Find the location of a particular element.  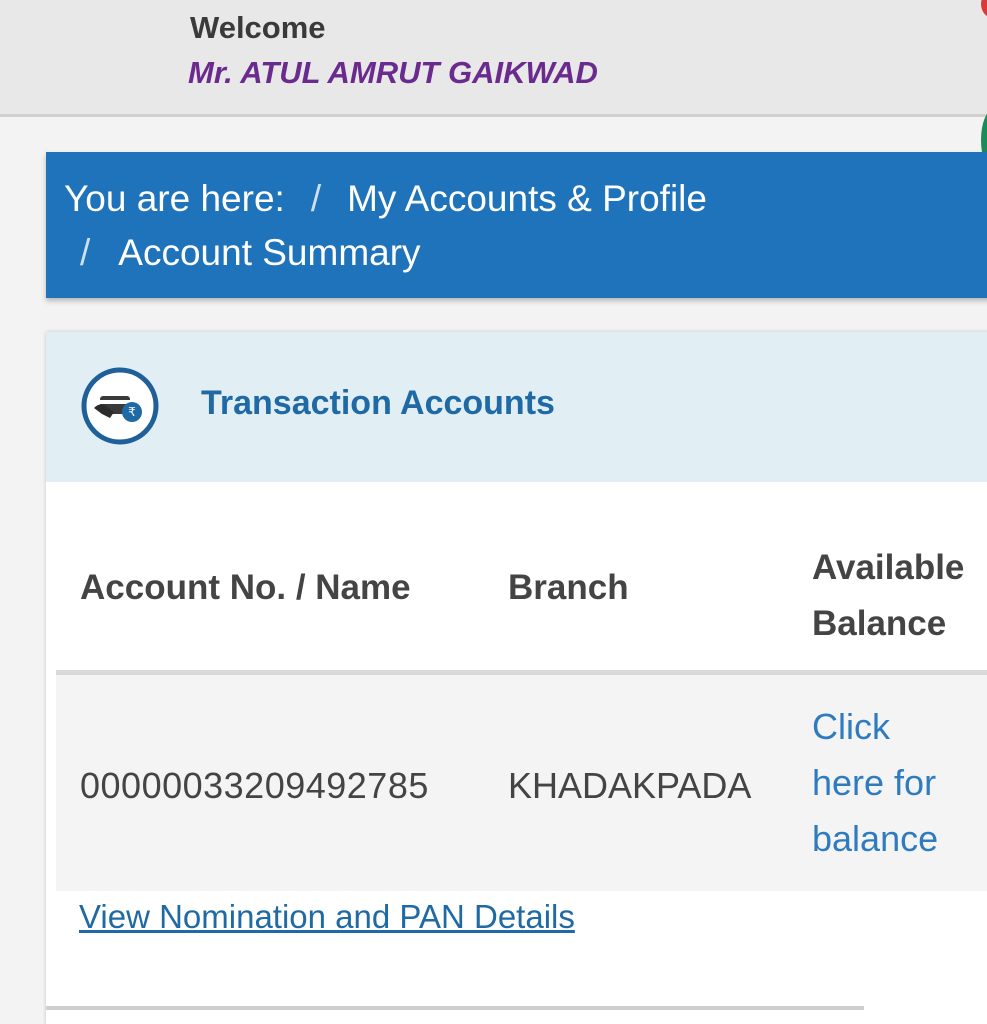

column-header-account: Account No. / Name is located at coordinates (245, 587).